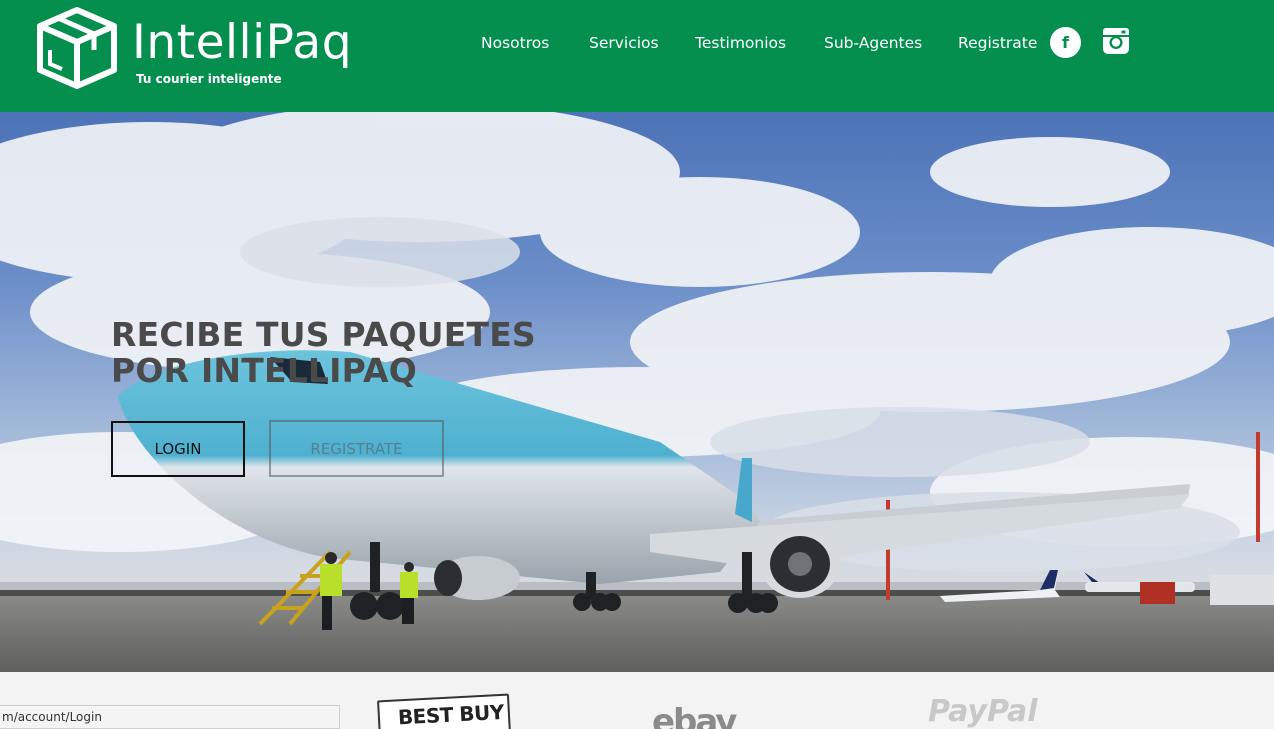  I want to click on nav-item-nosotros: Nosotros, so click(515, 43).